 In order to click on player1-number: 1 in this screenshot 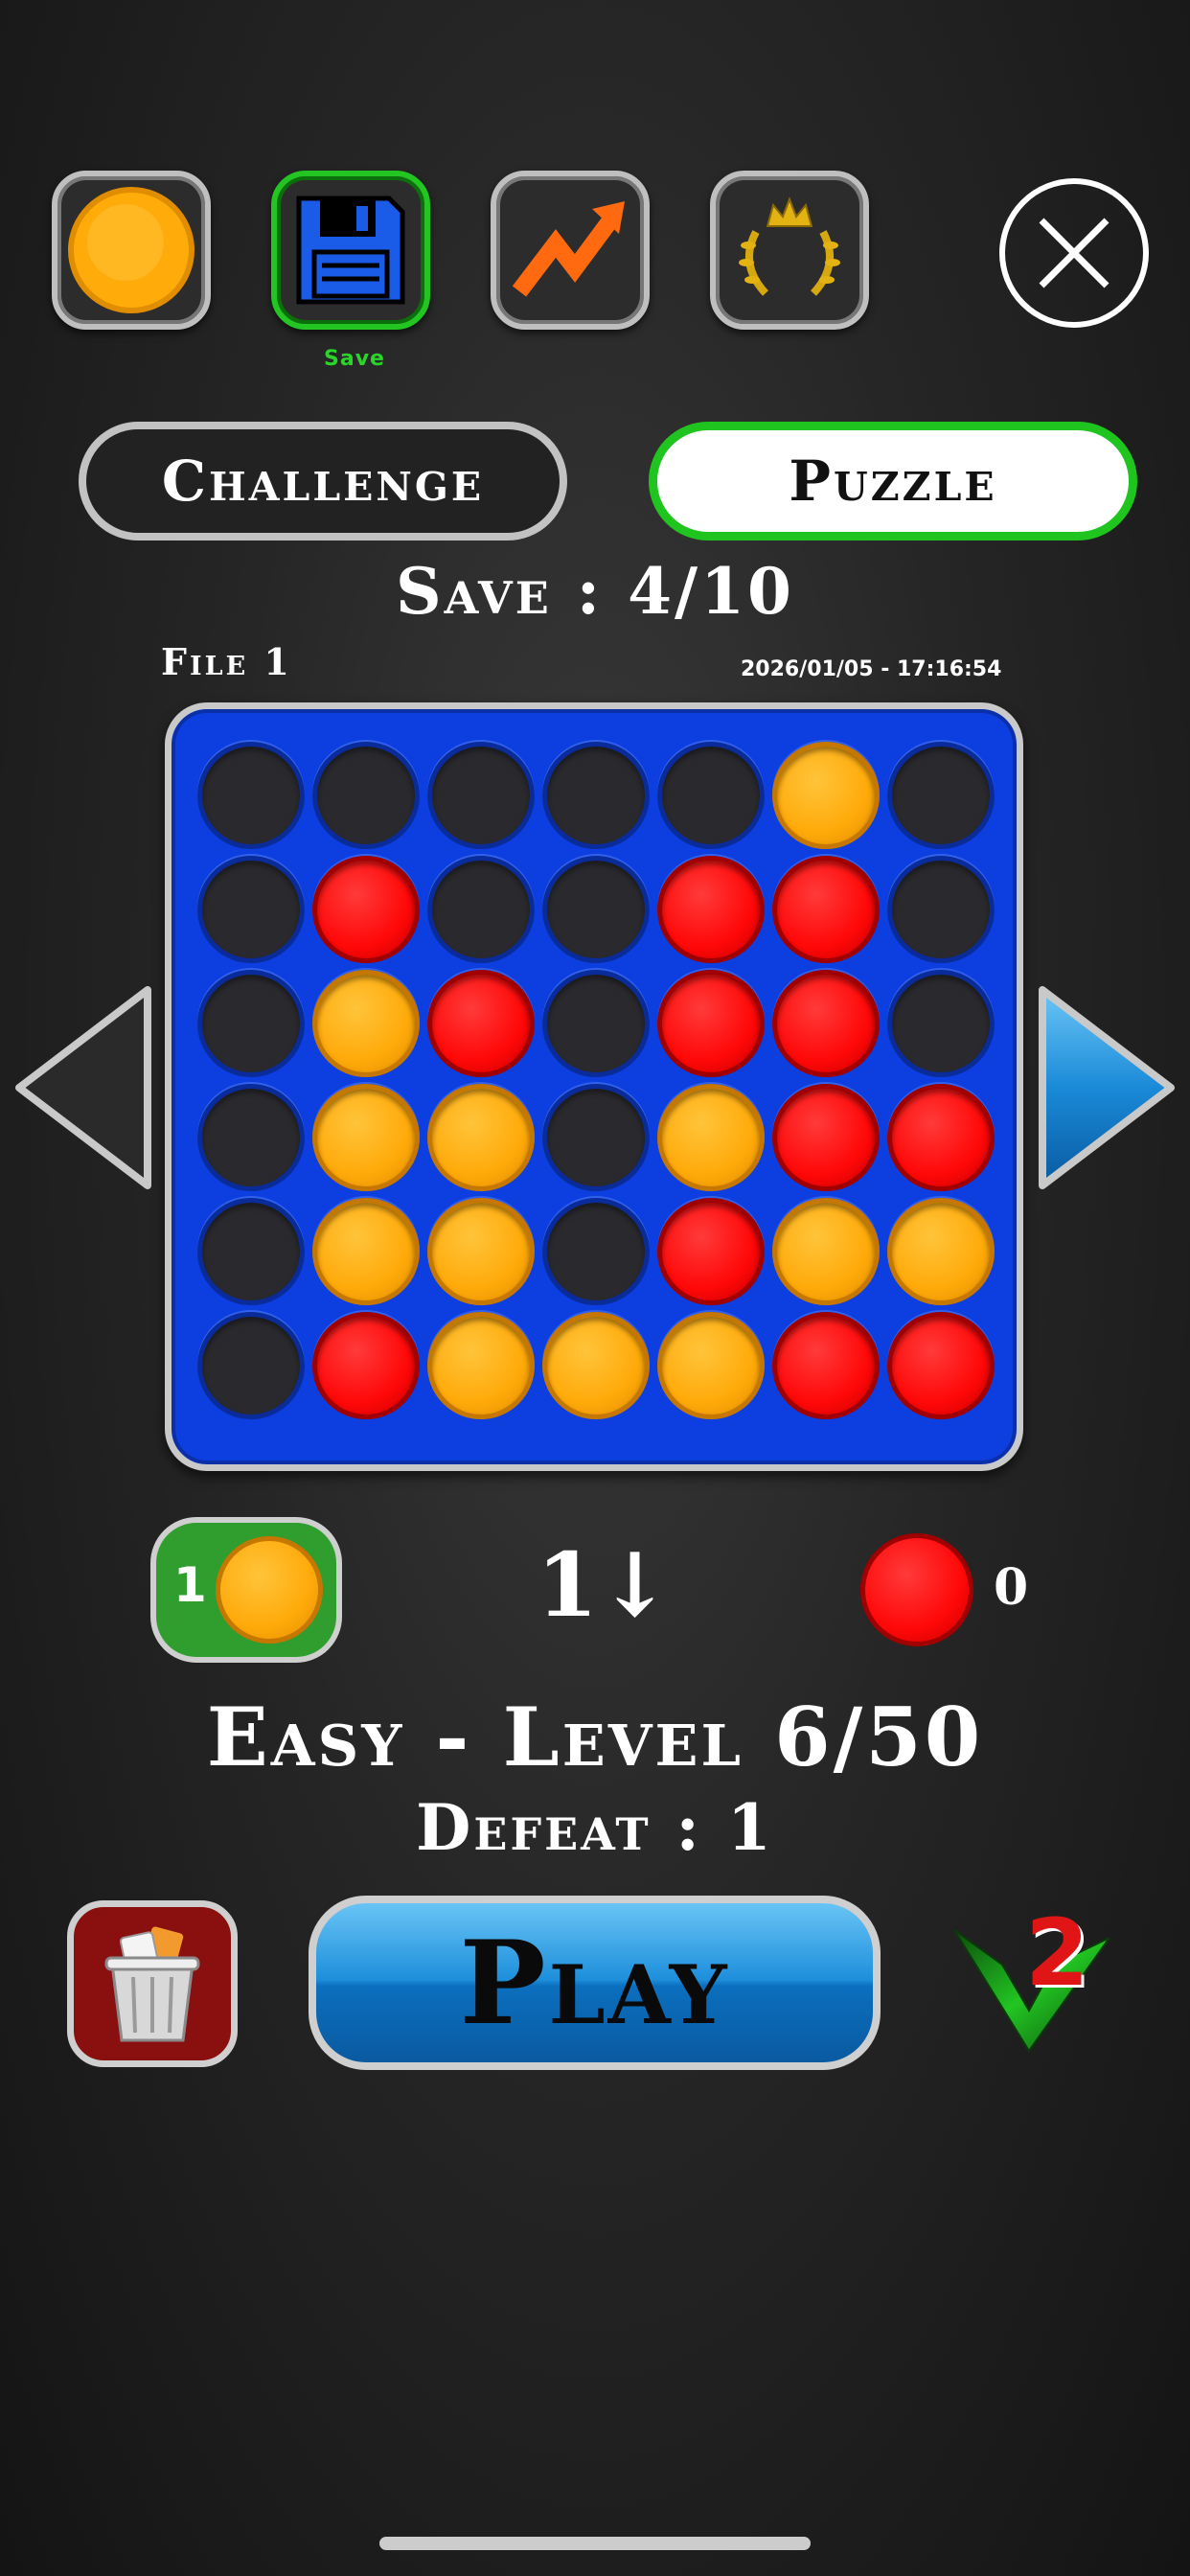, I will do `click(190, 1585)`.